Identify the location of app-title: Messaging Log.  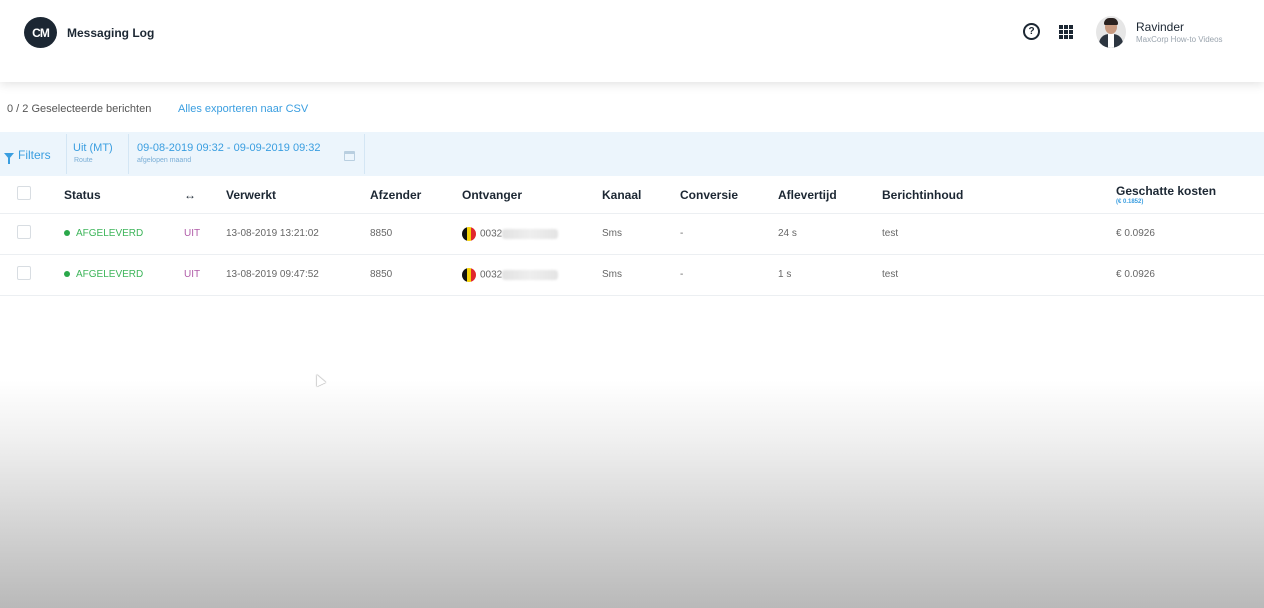
(111, 33).